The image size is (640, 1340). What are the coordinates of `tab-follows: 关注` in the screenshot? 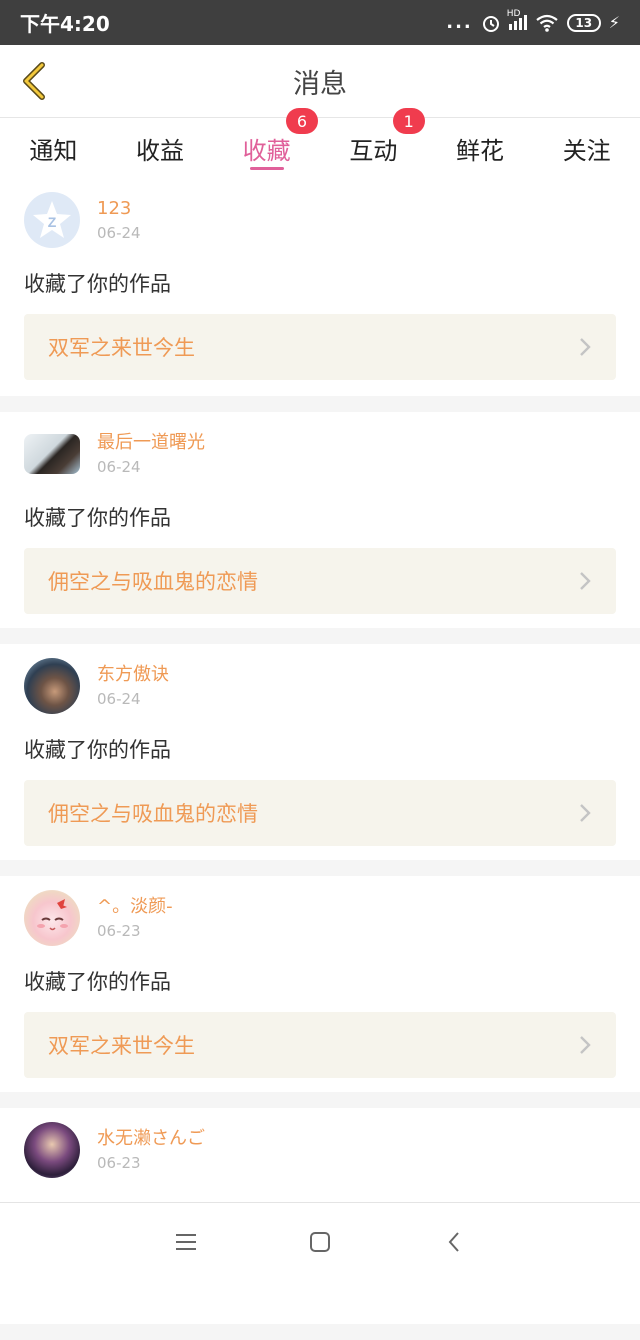 It's located at (586, 148).